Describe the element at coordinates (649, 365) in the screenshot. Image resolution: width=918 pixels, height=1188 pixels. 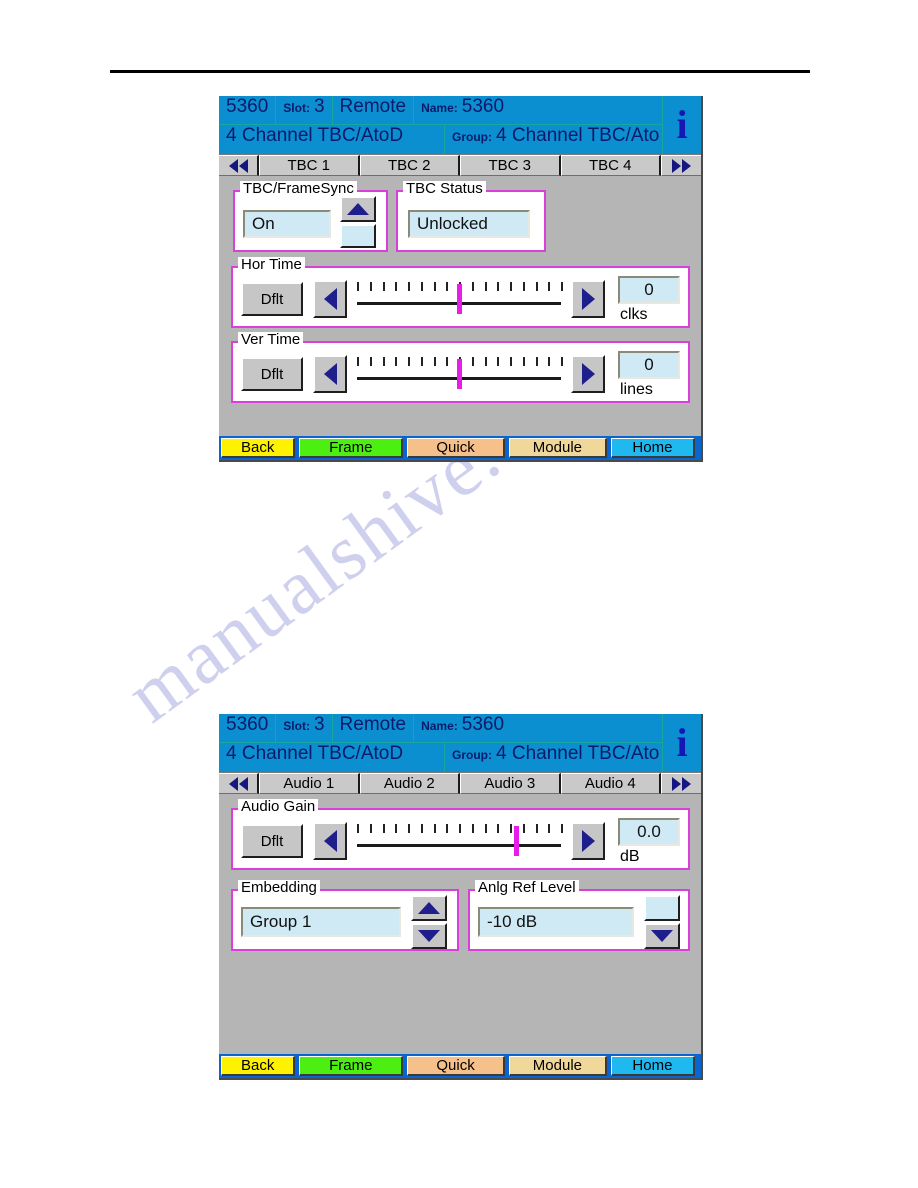
I see `ver-time-value: 0` at that location.